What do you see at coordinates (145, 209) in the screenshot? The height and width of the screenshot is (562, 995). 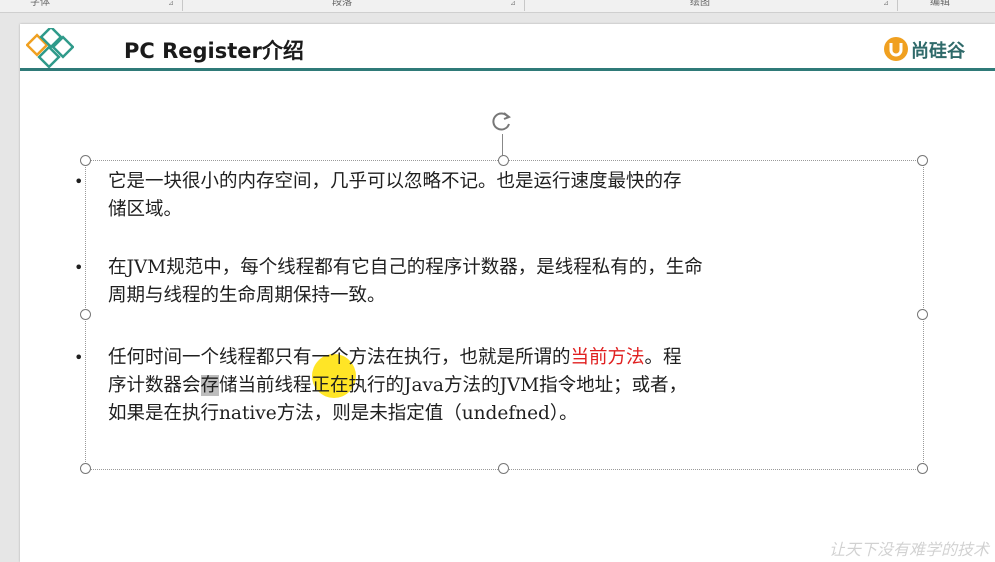 I see `bullet-1-line-2: 储区域。` at bounding box center [145, 209].